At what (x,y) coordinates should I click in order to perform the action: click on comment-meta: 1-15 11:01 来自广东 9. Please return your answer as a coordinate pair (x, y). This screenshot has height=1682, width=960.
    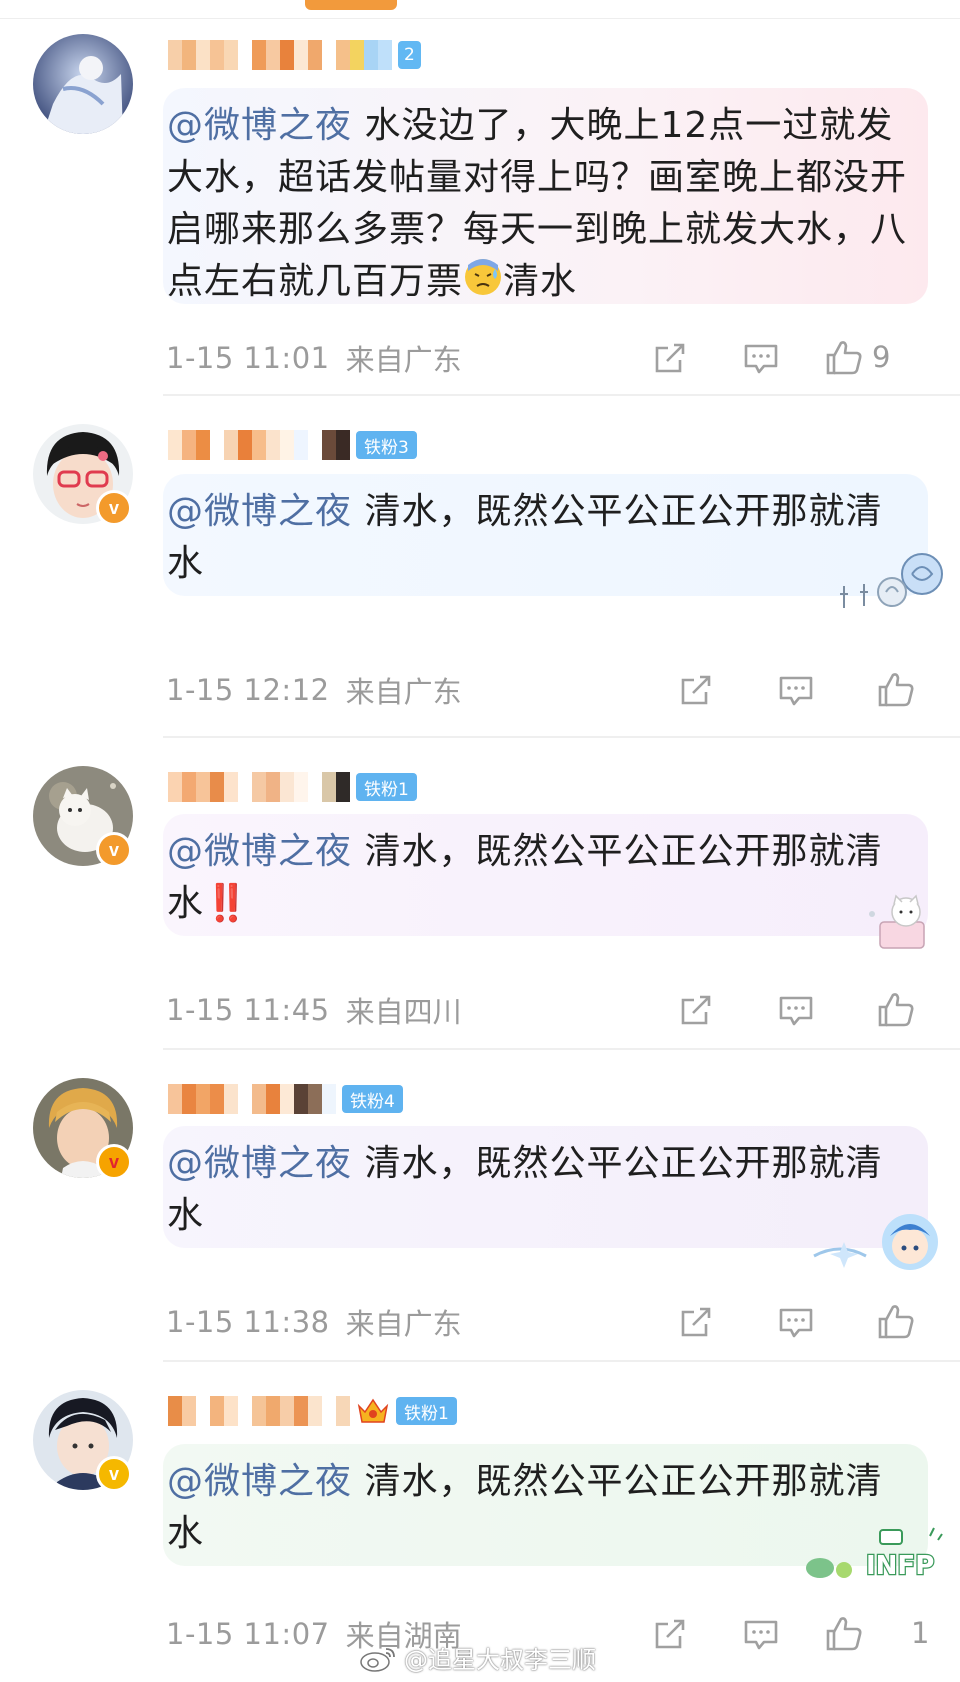
    Looking at the image, I should click on (551, 358).